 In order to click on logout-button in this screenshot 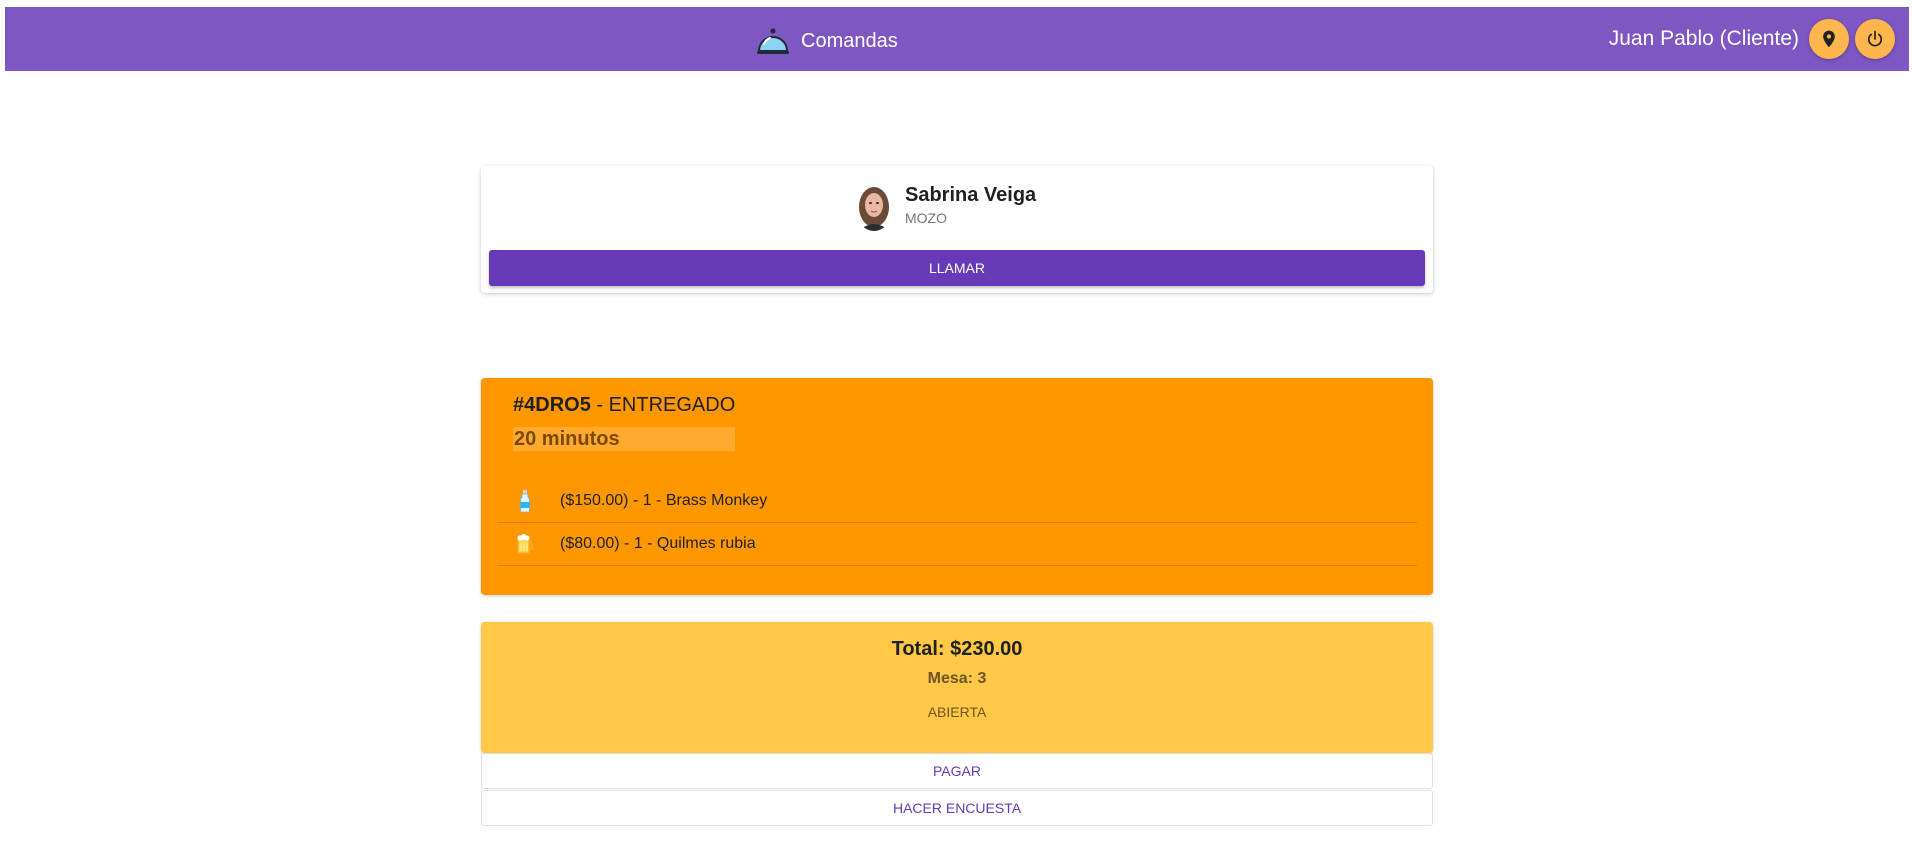, I will do `click(1875, 39)`.